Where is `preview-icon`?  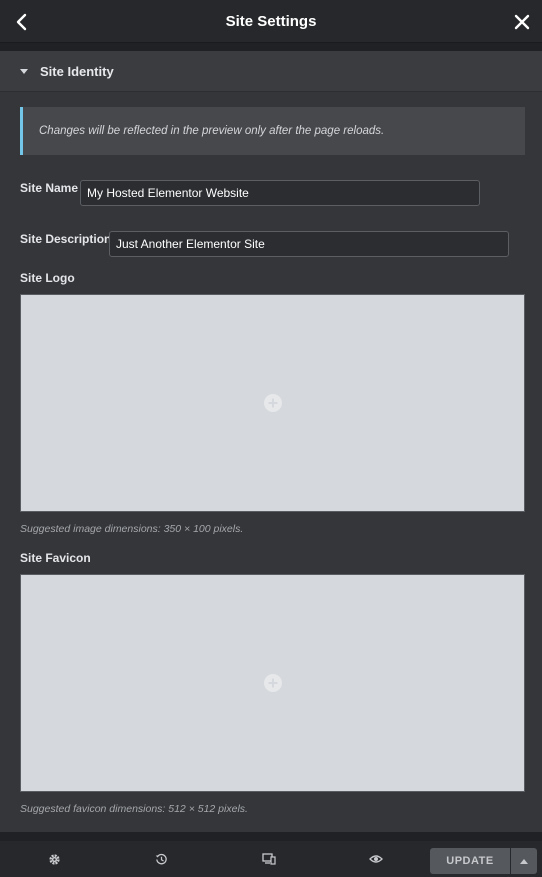
preview-icon is located at coordinates (376, 859).